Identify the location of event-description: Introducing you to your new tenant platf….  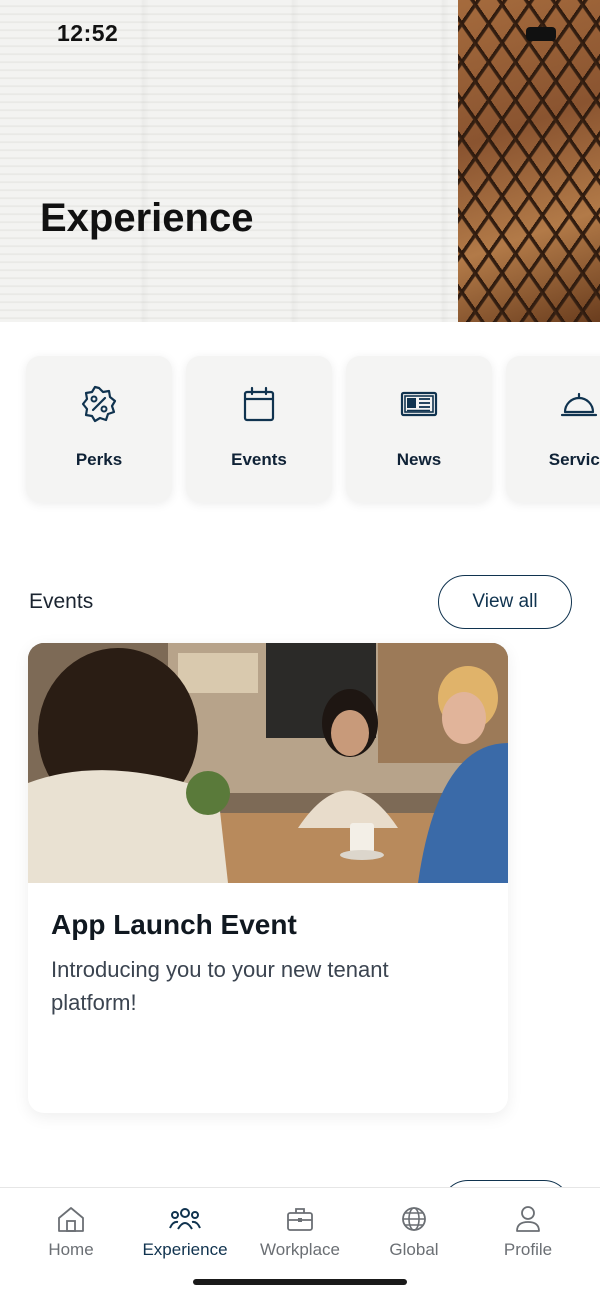
(220, 986).